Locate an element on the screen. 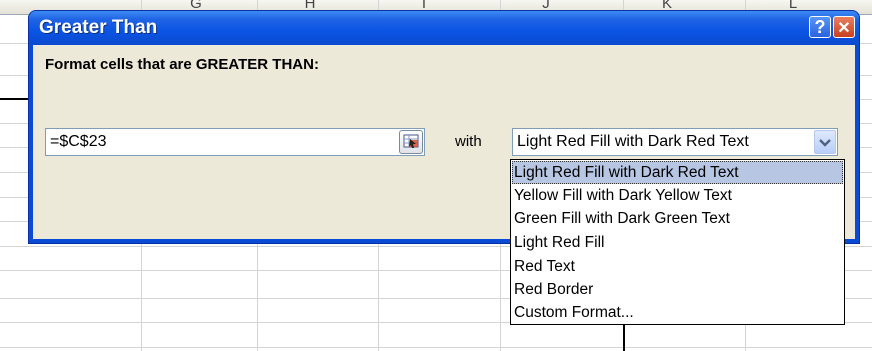 Image resolution: width=872 pixels, height=351 pixels. format-option-light-red-fill-dark-red-text: Light Red Fill with Dark Red Text is located at coordinates (677, 172).